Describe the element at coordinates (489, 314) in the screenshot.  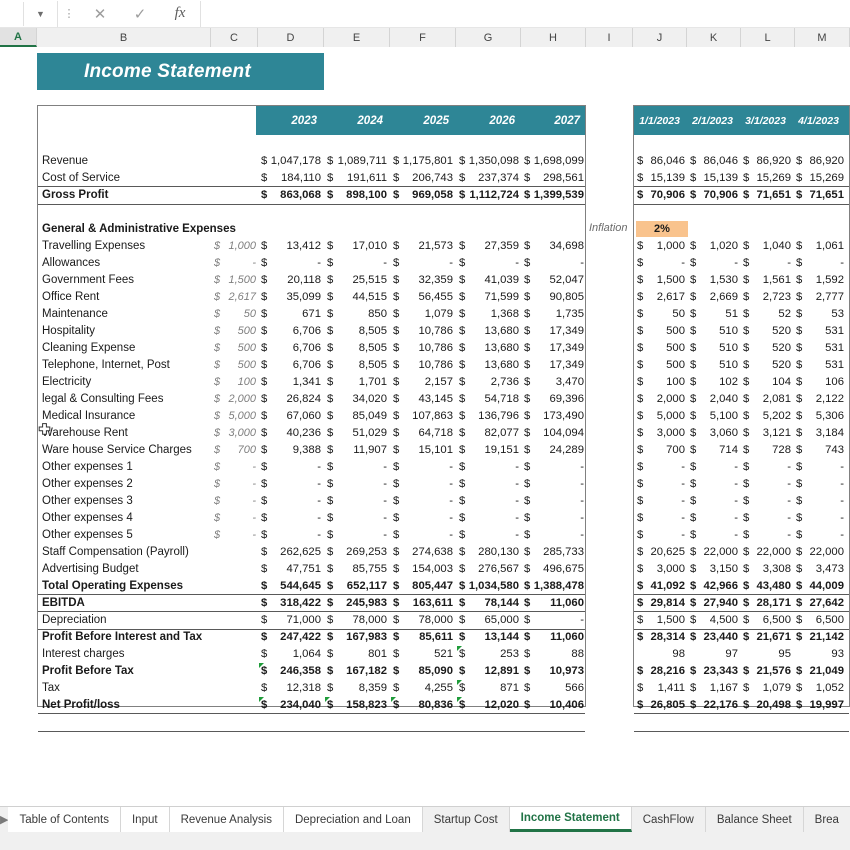
I see `annual-value-cell: $1,368` at that location.